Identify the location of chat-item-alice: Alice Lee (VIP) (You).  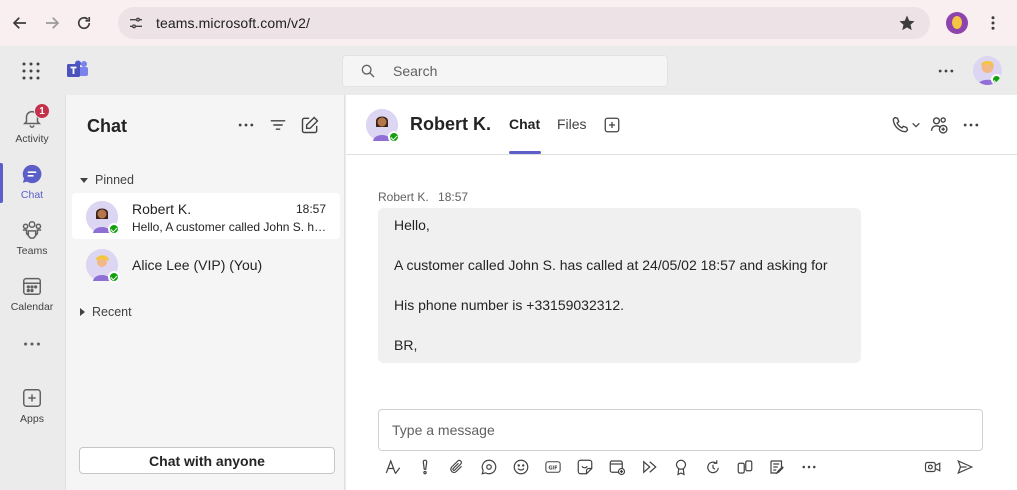
(206, 264).